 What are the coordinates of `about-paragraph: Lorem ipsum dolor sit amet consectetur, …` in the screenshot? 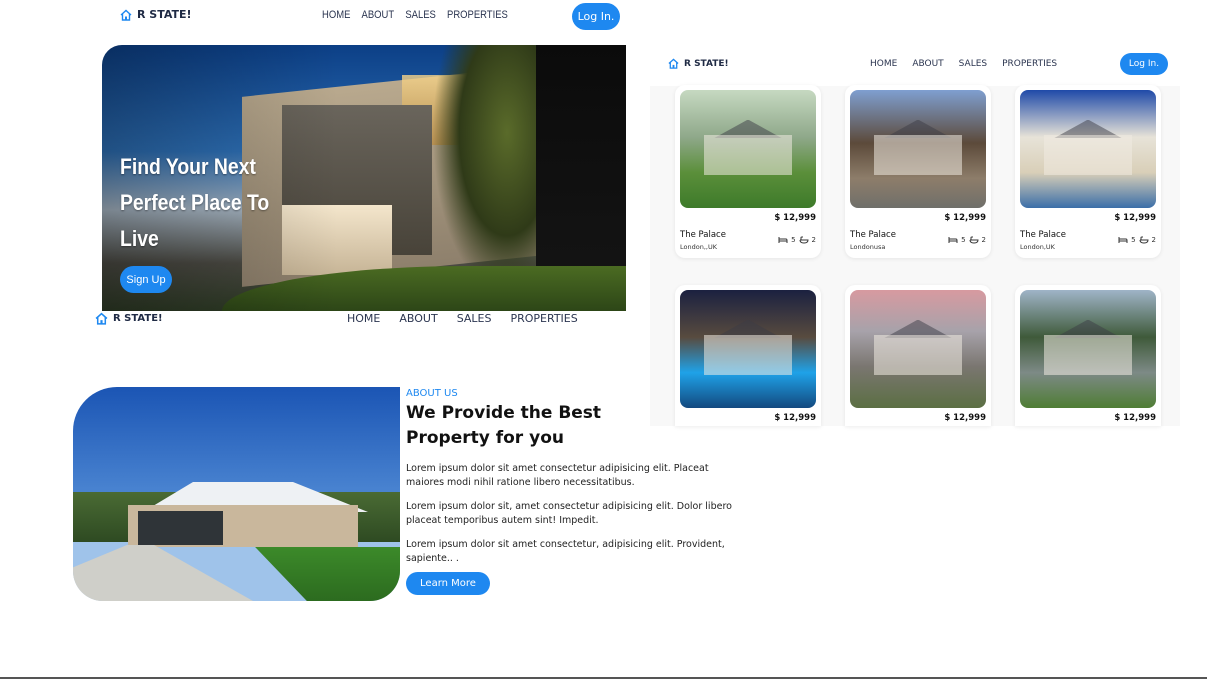 It's located at (565, 551).